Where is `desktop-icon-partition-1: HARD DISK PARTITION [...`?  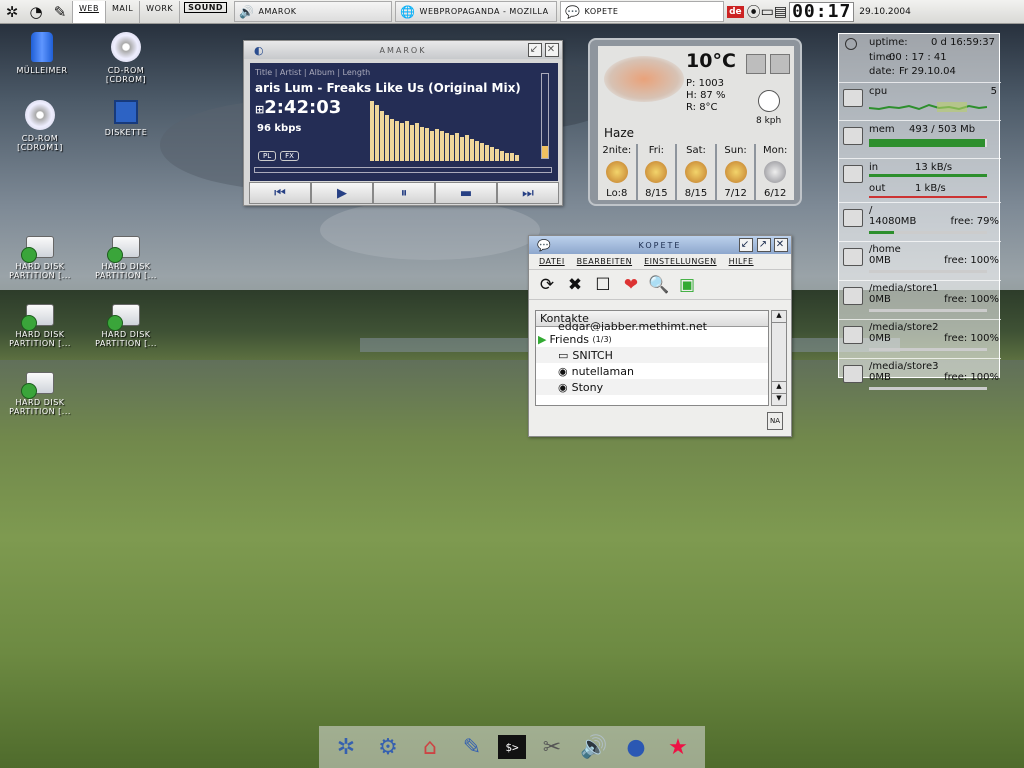
desktop-icon-partition-1: HARD DISK PARTITION [... is located at coordinates (40, 255).